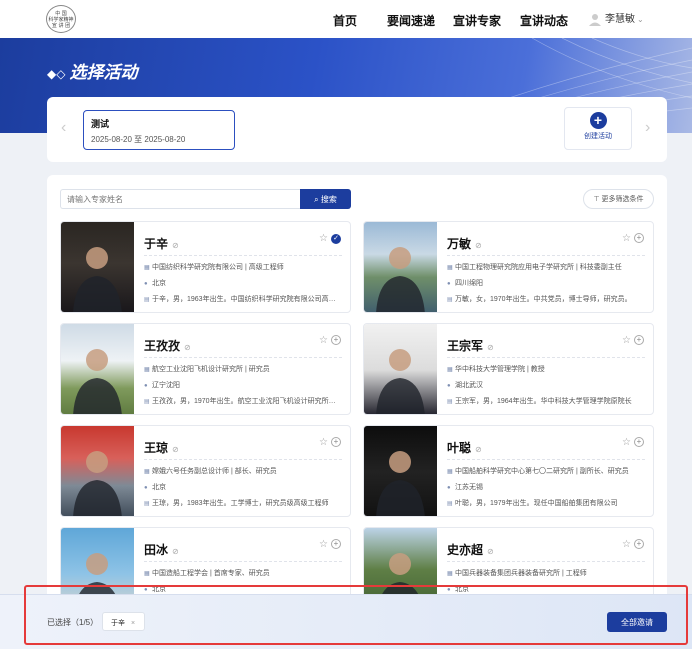 Image resolution: width=692 pixels, height=649 pixels. I want to click on expert-org: 中国工程物理研究院应用电子学研究所 | 科技委副主任, so click(538, 267).